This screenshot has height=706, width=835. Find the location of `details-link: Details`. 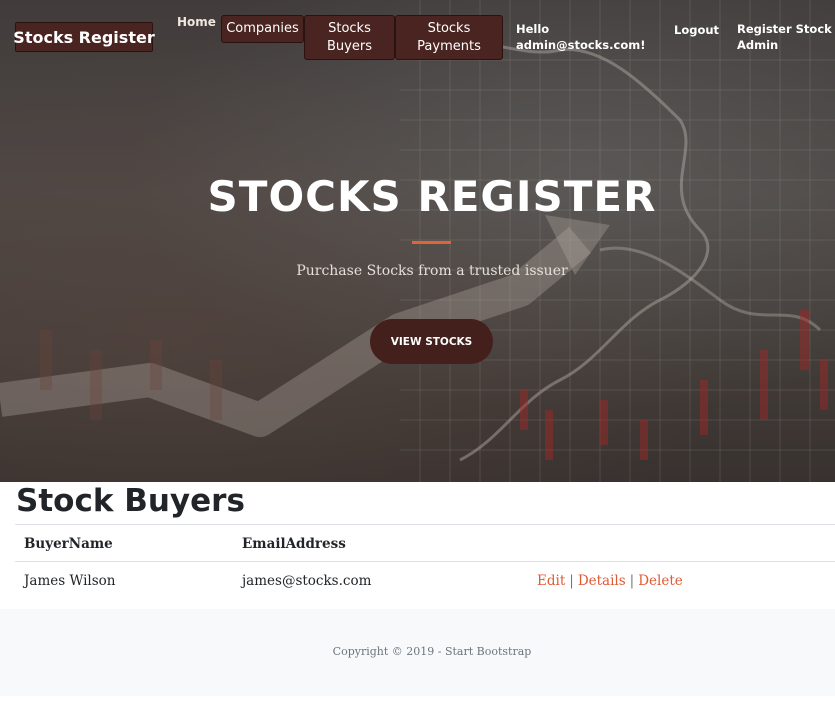

details-link: Details is located at coordinates (602, 581).